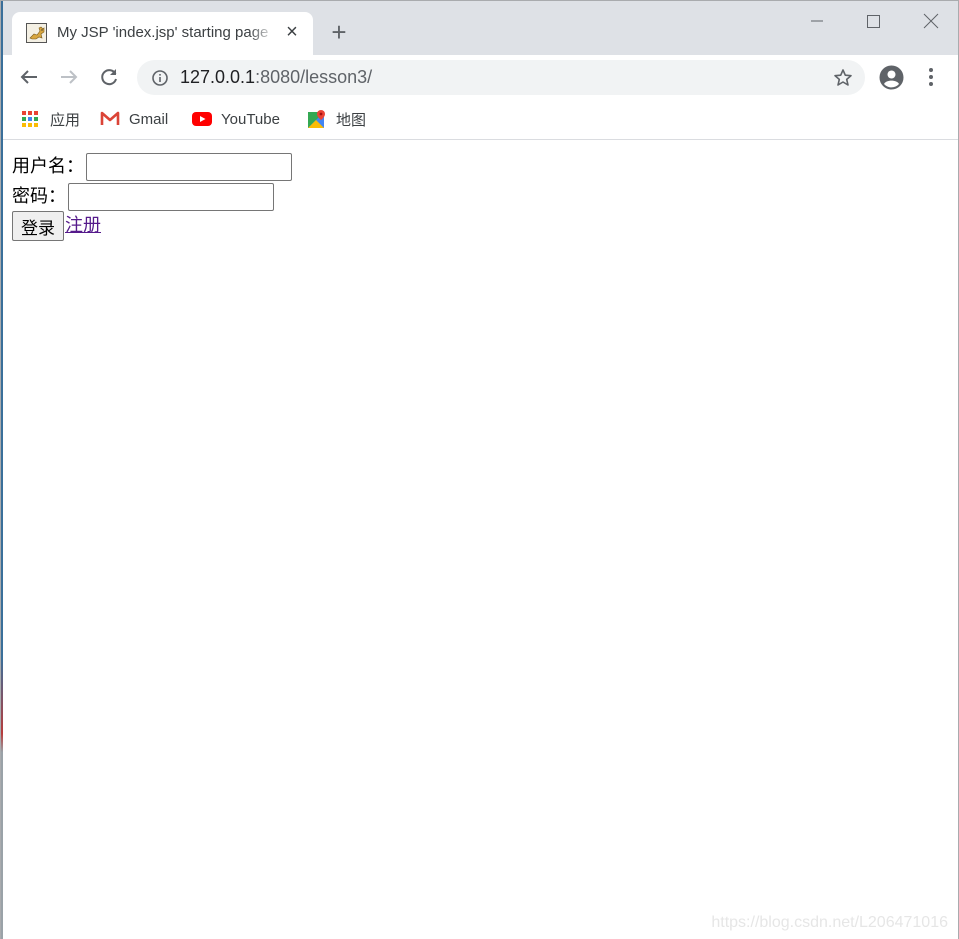 This screenshot has width=959, height=939. Describe the element at coordinates (218, 77) in the screenshot. I see `url-host: 127.0.0.1` at that location.